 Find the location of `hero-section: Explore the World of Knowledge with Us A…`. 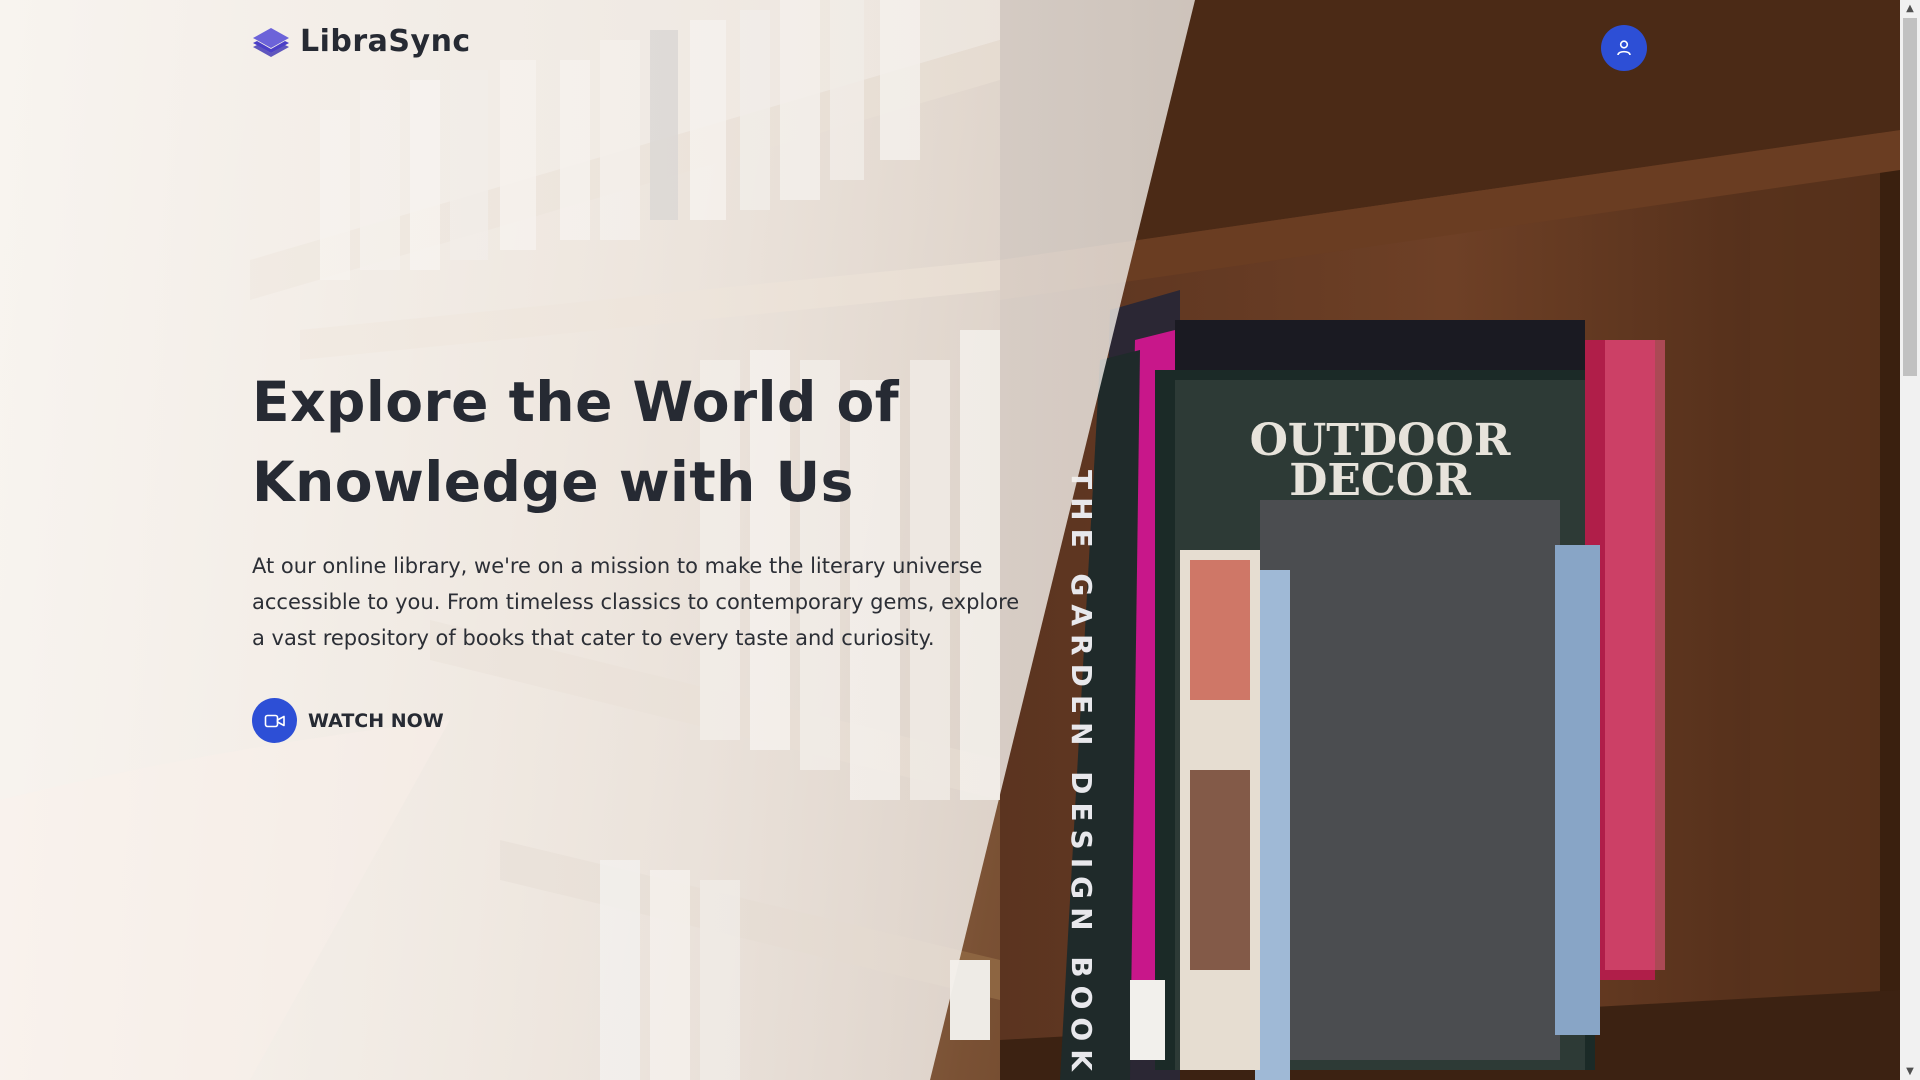

hero-section: Explore the World of Knowledge with Us A… is located at coordinates (642, 552).